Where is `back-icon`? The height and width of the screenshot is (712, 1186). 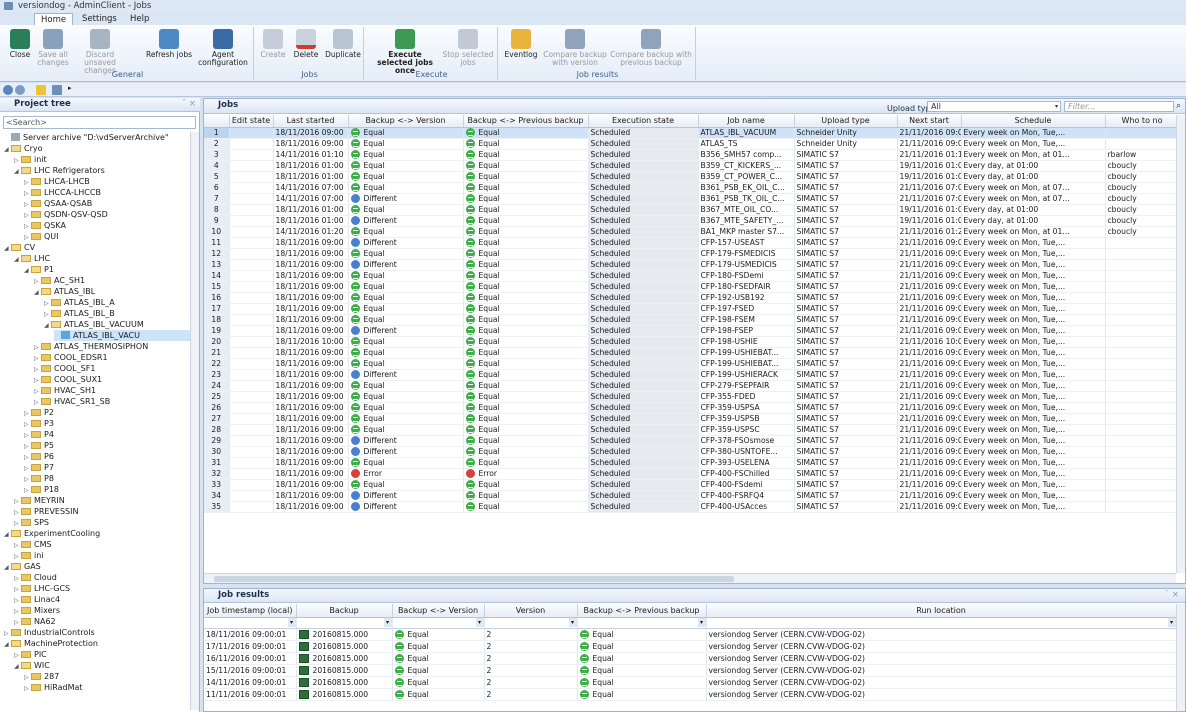 back-icon is located at coordinates (8, 90).